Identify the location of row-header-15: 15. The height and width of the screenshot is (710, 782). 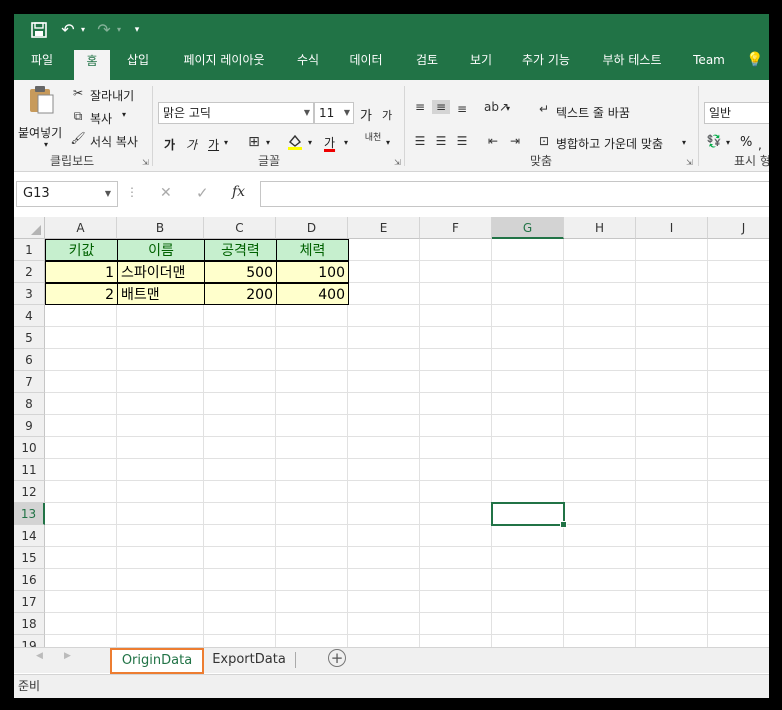
(29, 558).